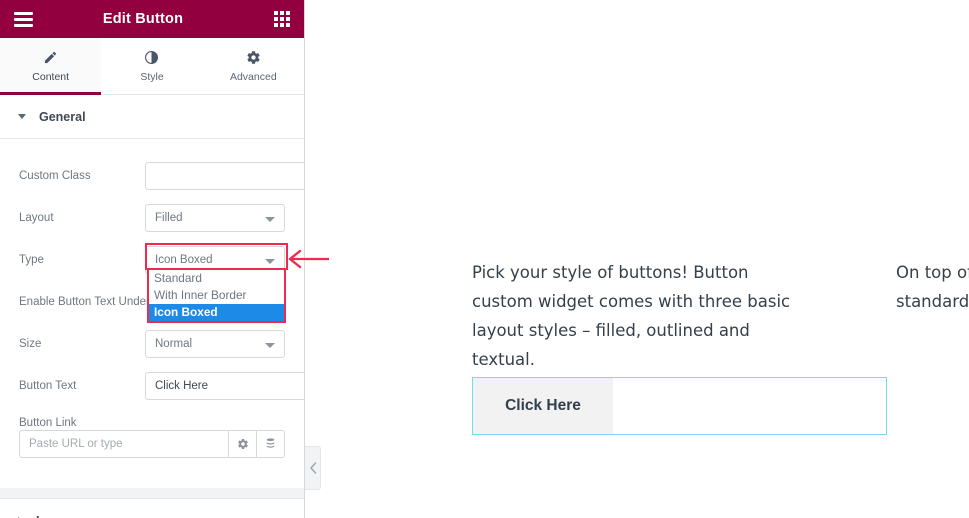 The width and height of the screenshot is (969, 518). I want to click on preview-button-widget: Click Here, so click(679, 406).